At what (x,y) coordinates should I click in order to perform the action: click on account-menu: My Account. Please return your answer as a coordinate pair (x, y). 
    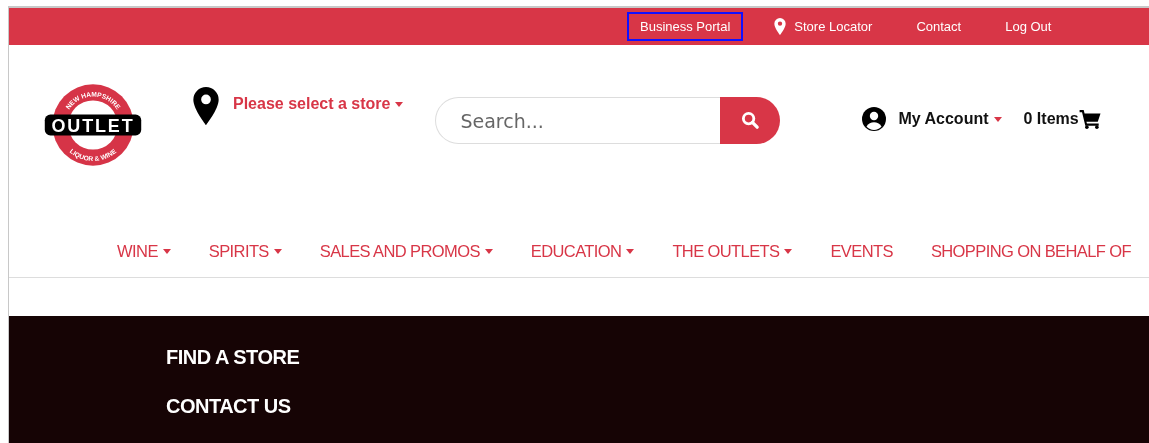
    Looking at the image, I should click on (932, 119).